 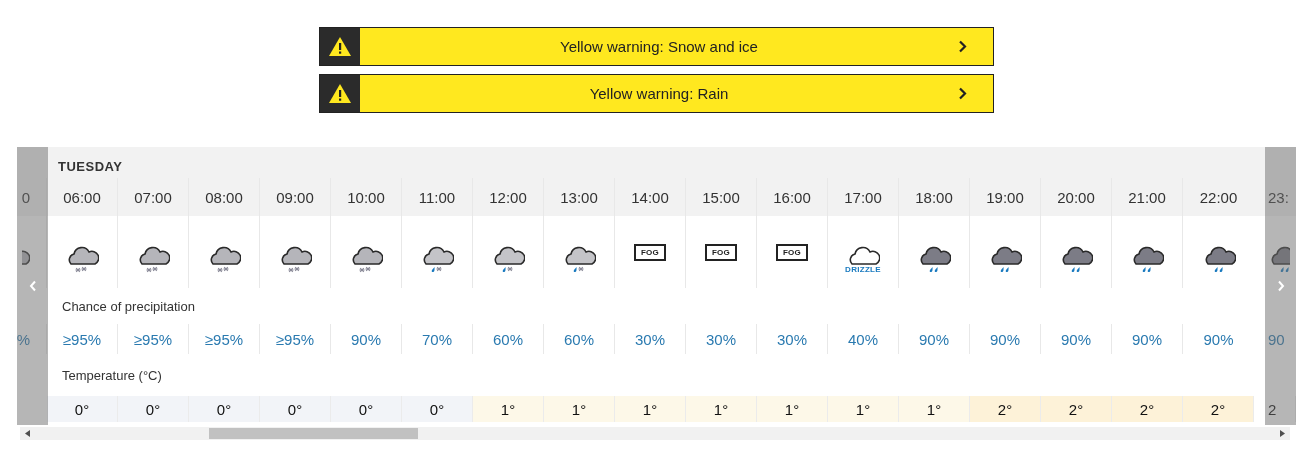 What do you see at coordinates (863, 269) in the screenshot?
I see `drizzle-label: DRIZZLE` at bounding box center [863, 269].